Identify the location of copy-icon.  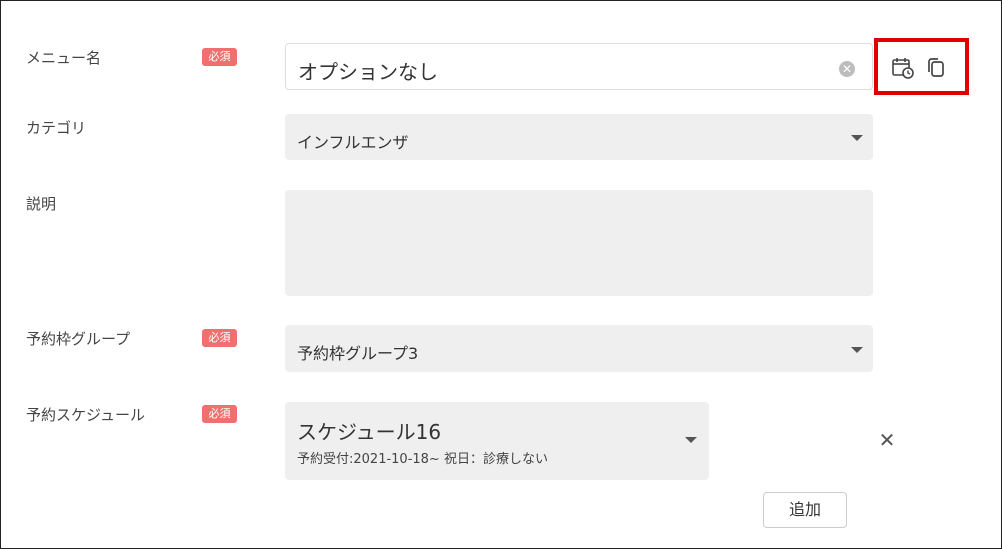
(936, 68).